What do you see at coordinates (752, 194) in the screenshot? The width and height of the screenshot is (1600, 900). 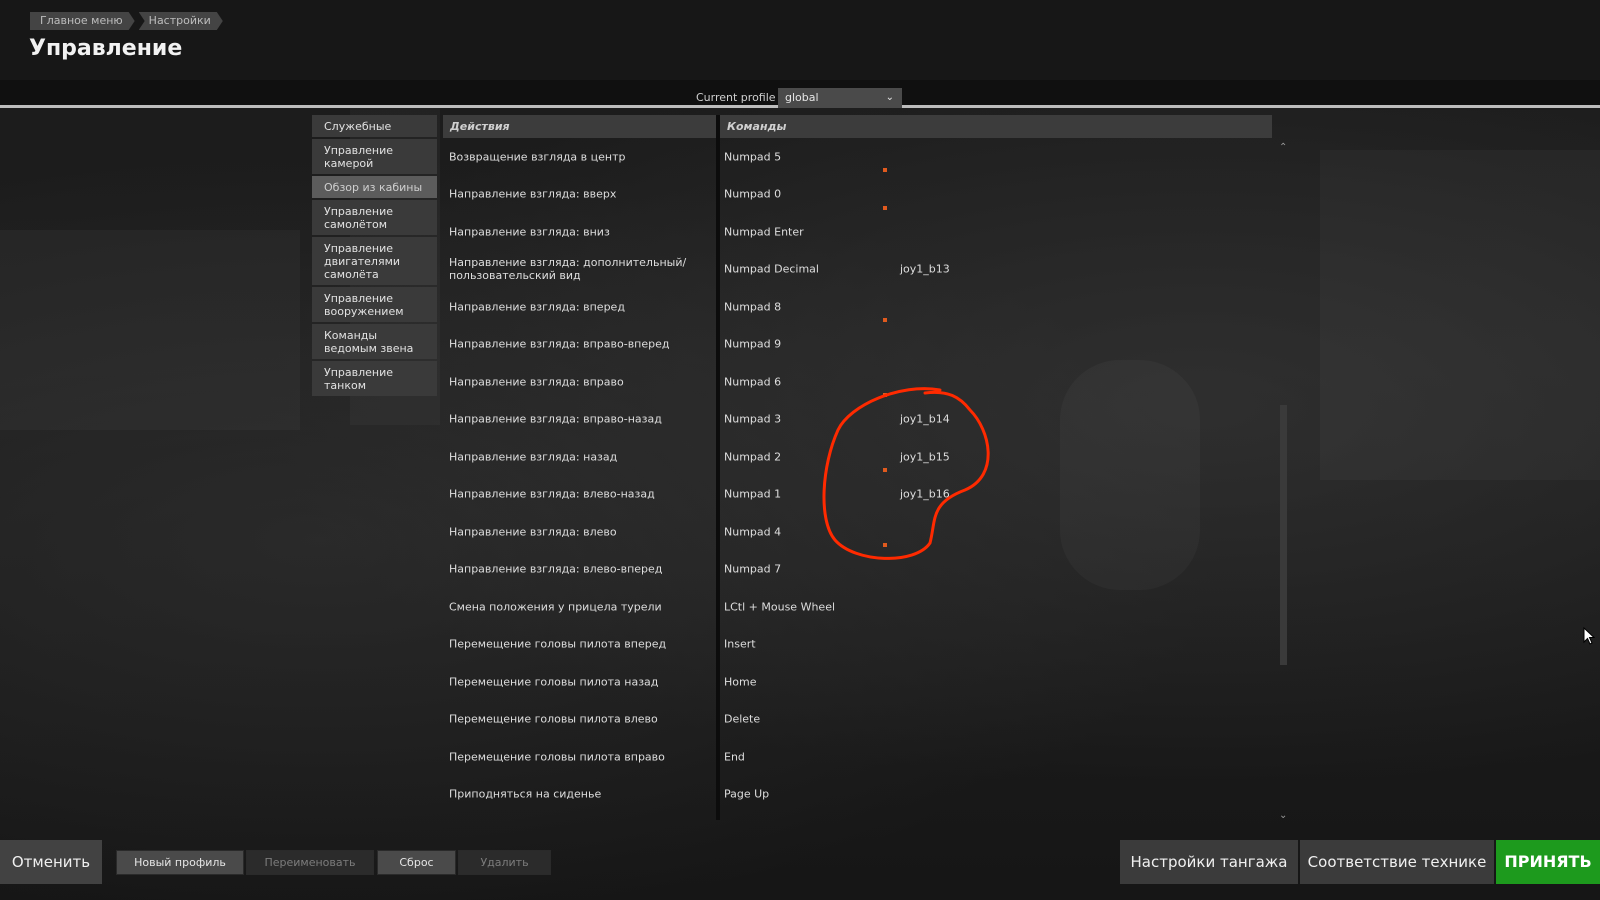 I see `binding-command-primary: Numpad 0` at bounding box center [752, 194].